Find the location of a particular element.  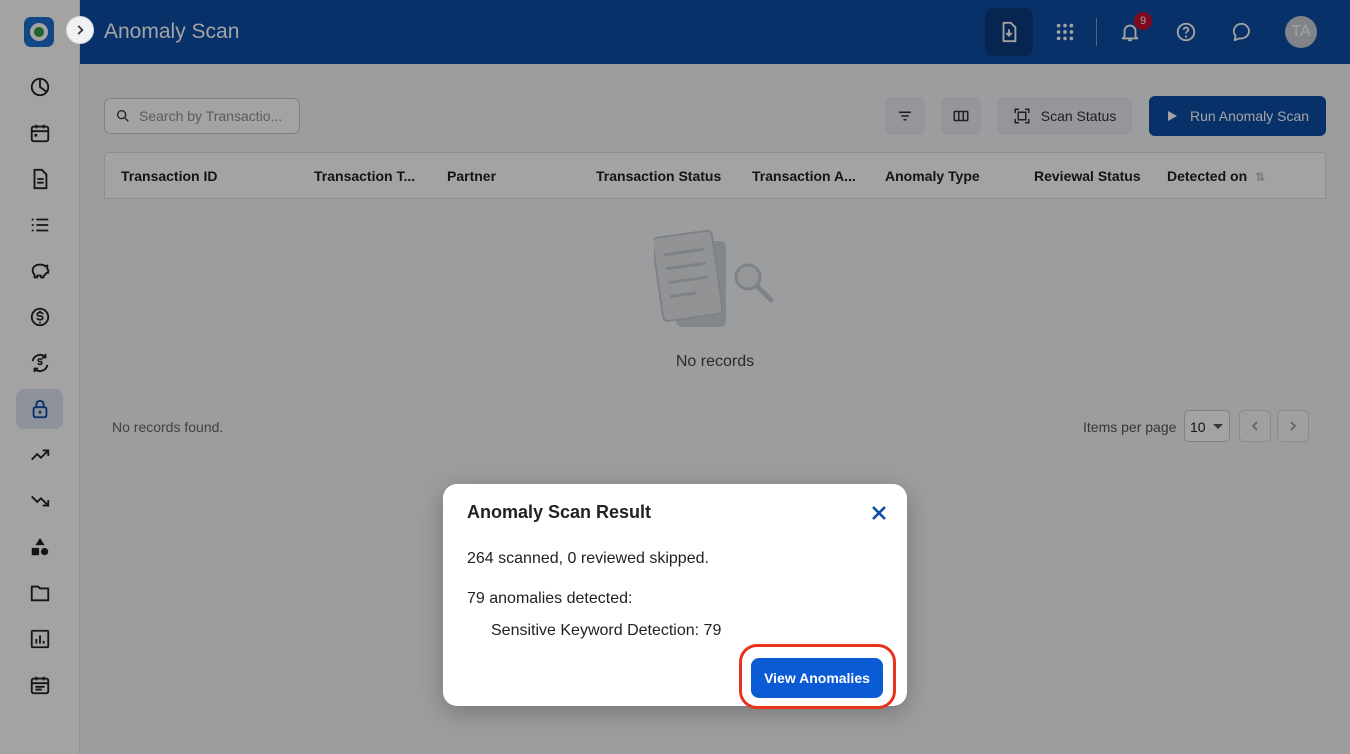

sidebar-expand-button is located at coordinates (80, 30).